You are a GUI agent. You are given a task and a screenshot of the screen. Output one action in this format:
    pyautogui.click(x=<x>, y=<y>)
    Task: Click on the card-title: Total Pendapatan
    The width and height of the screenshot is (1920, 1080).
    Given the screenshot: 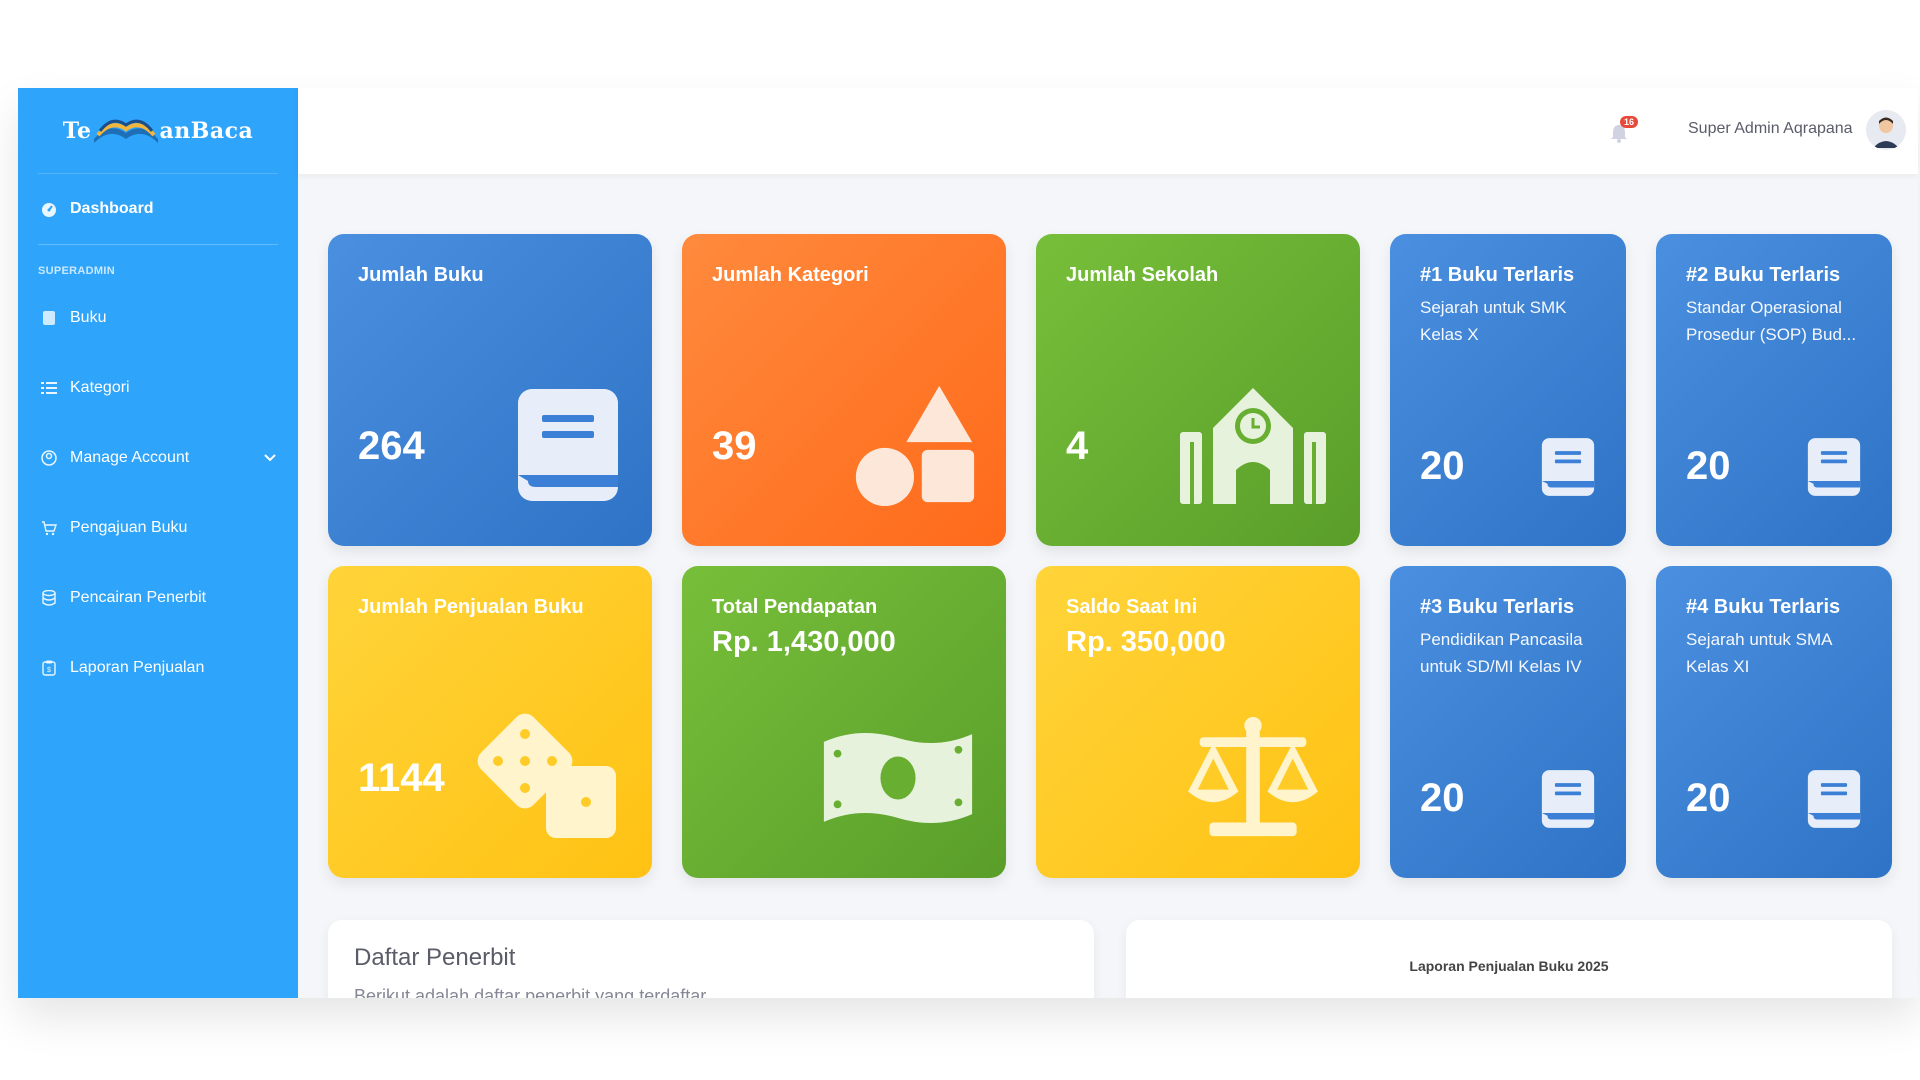 What is the action you would take?
    pyautogui.click(x=795, y=607)
    